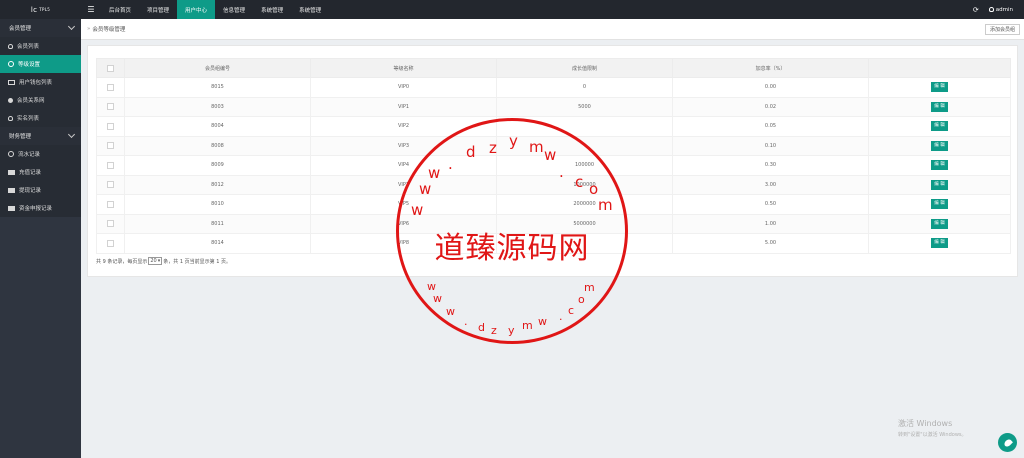  I want to click on cell-limit: 100000, so click(584, 165).